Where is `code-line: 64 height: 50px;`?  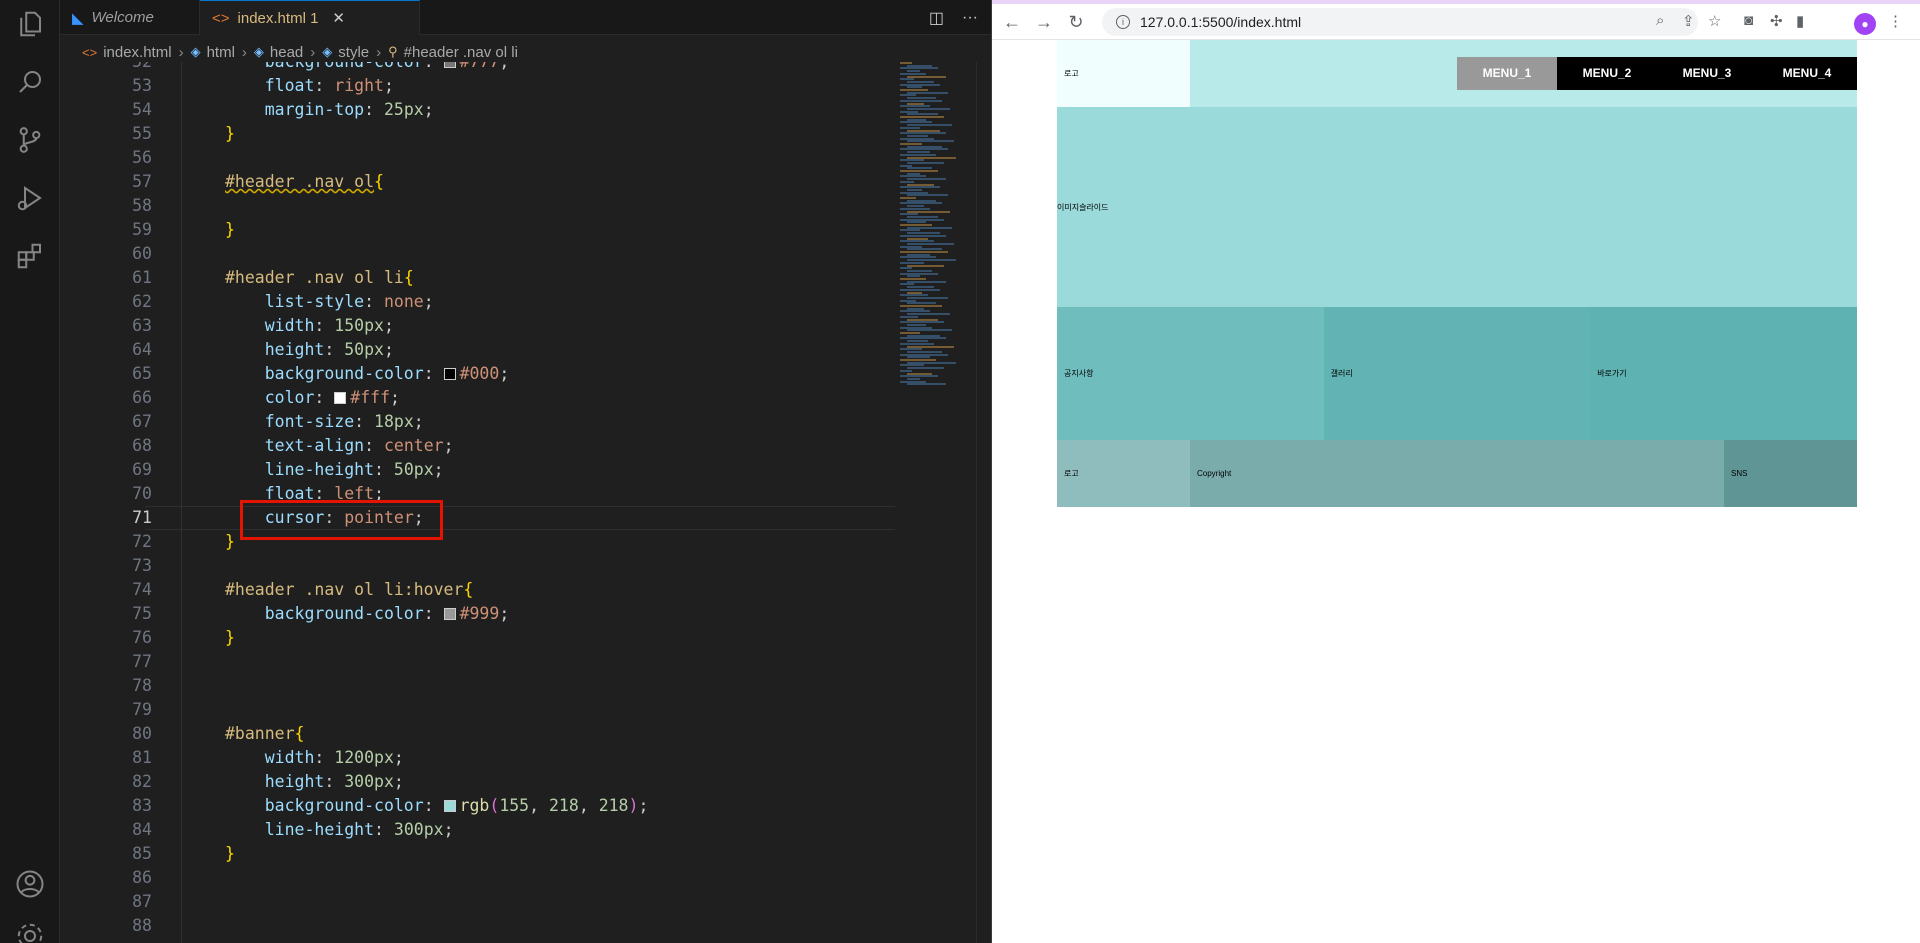
code-line: 64 height: 50px; is located at coordinates (495, 350).